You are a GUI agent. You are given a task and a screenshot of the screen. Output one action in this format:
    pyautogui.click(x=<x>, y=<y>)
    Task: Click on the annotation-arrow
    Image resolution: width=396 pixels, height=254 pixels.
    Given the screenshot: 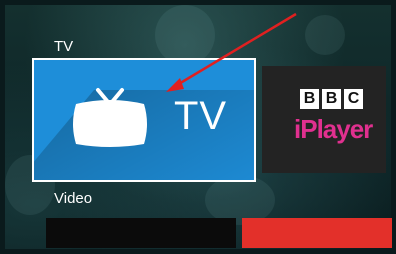 What is the action you would take?
    pyautogui.click(x=231, y=52)
    